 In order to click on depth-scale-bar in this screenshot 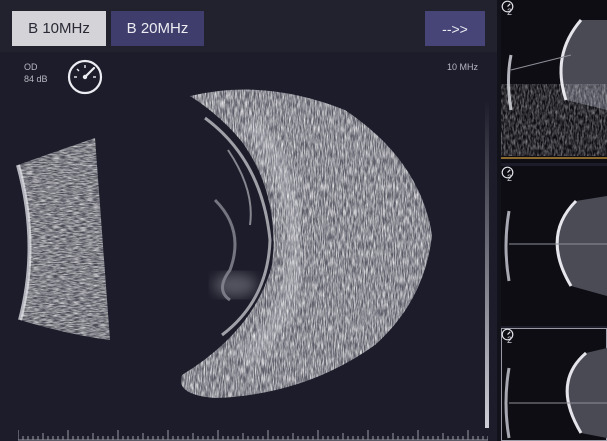, I will do `click(487, 264)`.